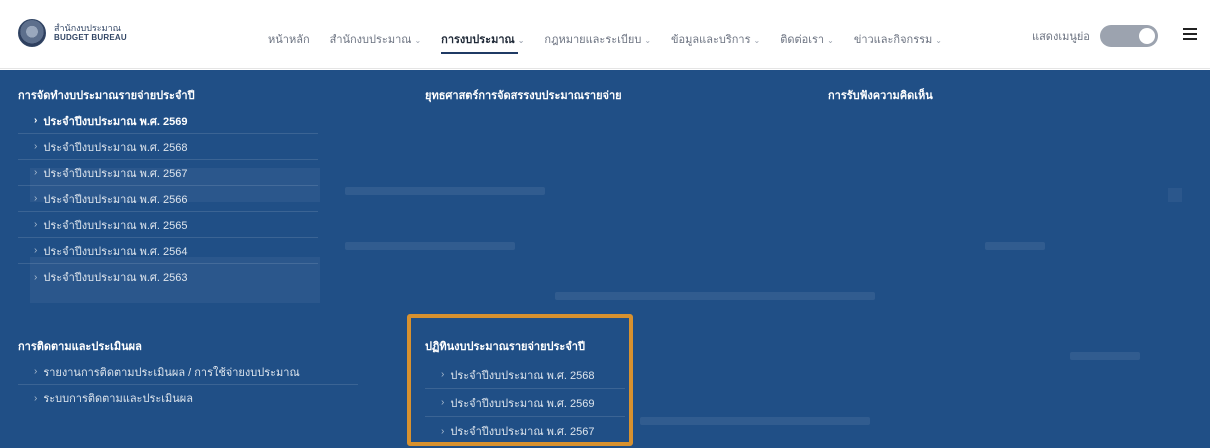 The image size is (1210, 448). Describe the element at coordinates (115, 225) in the screenshot. I see `menu-item-label: ประจำปีงบประมาณ พ.ศ. 2565` at that location.